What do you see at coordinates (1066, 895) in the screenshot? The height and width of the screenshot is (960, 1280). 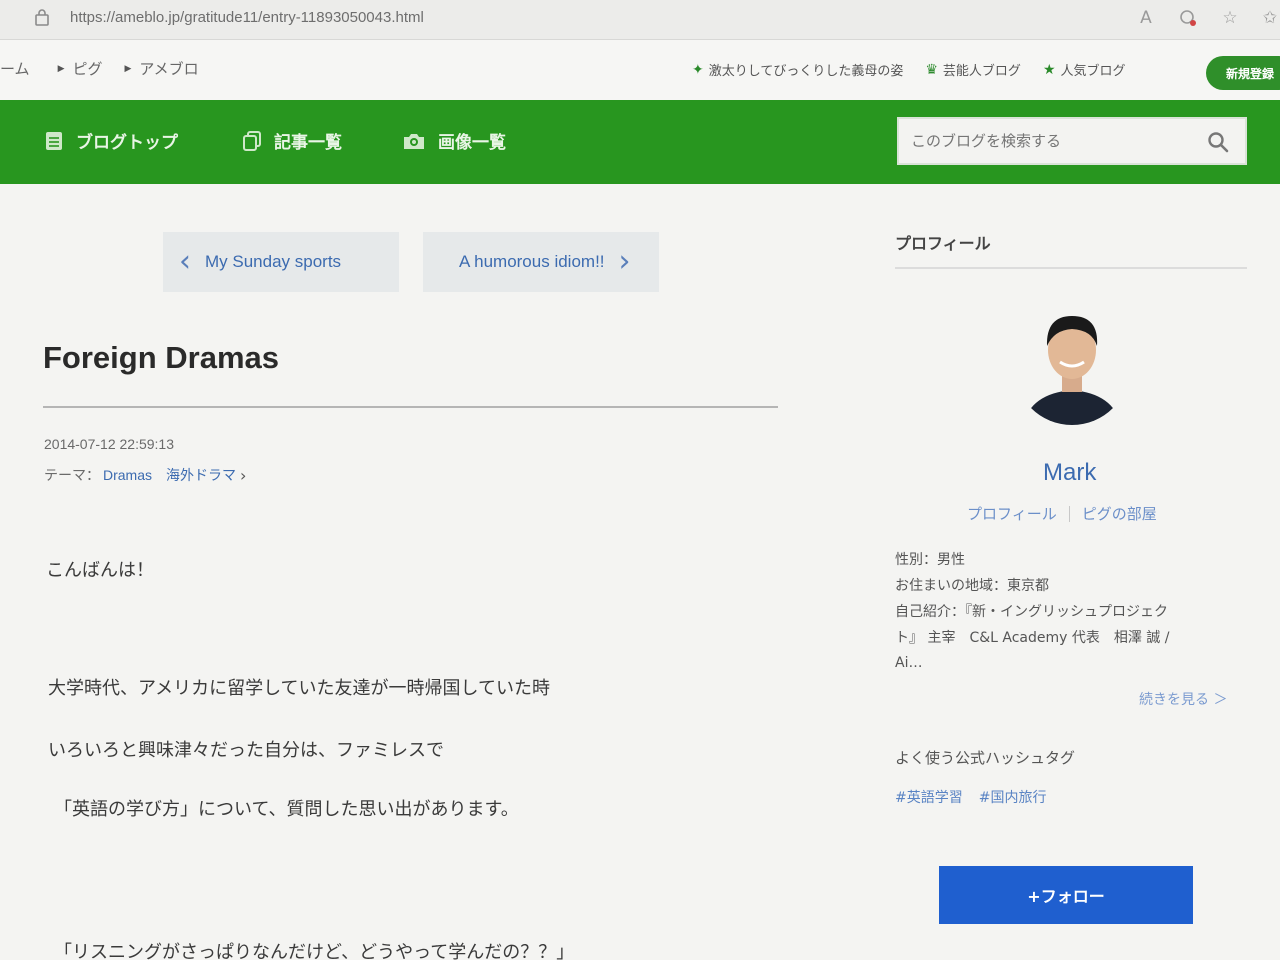 I see `follow-button: +フォロー` at bounding box center [1066, 895].